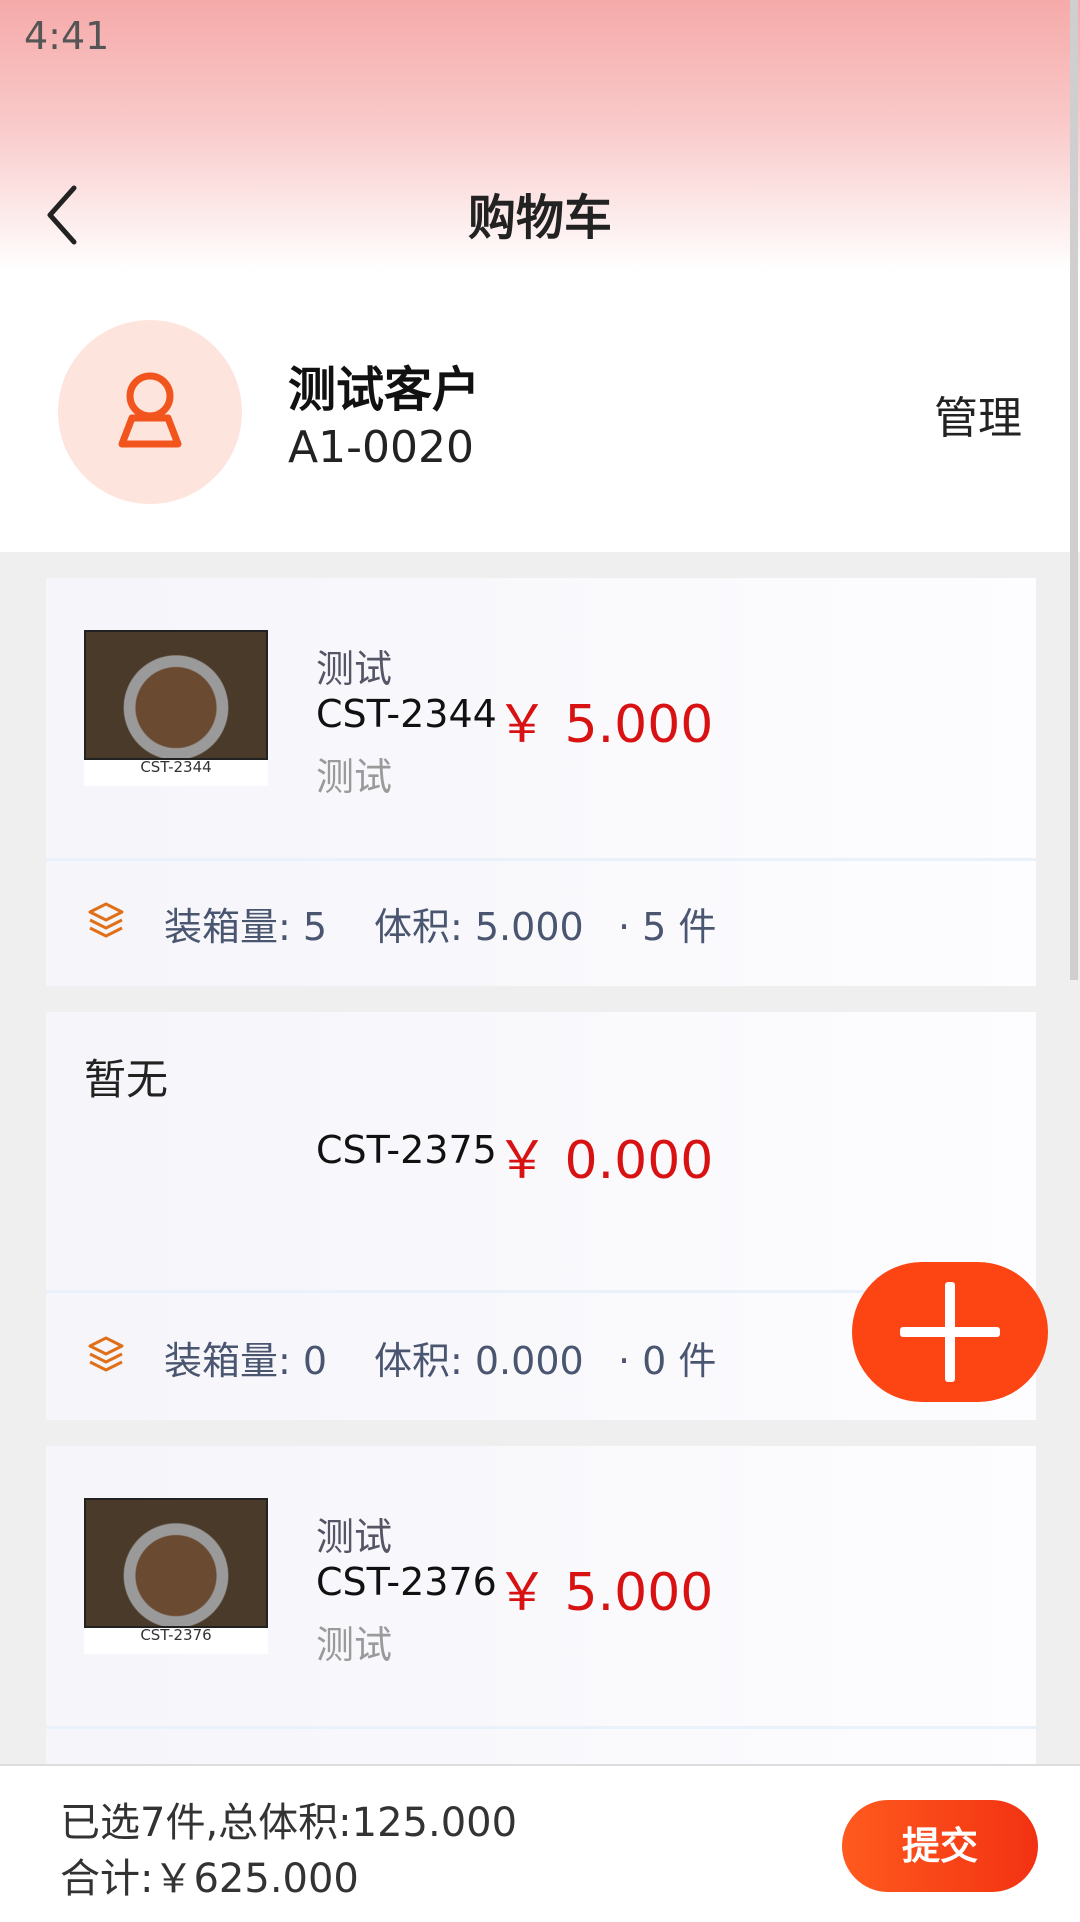 Image resolution: width=1080 pixels, height=1922 pixels. I want to click on product-image: CST-2376, so click(176, 1576).